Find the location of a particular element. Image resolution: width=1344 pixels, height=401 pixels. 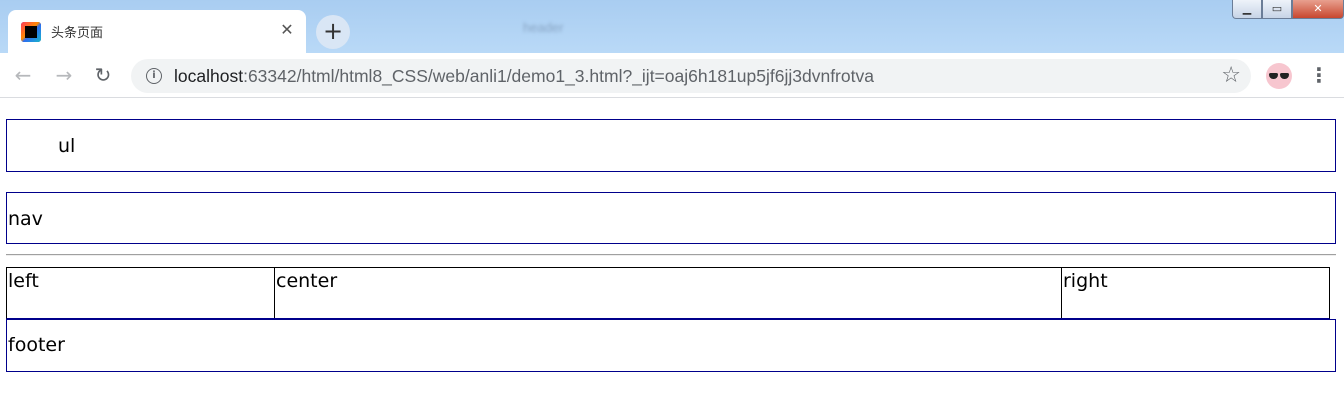

kebab-menu-icon: ⋮ is located at coordinates (1319, 75).